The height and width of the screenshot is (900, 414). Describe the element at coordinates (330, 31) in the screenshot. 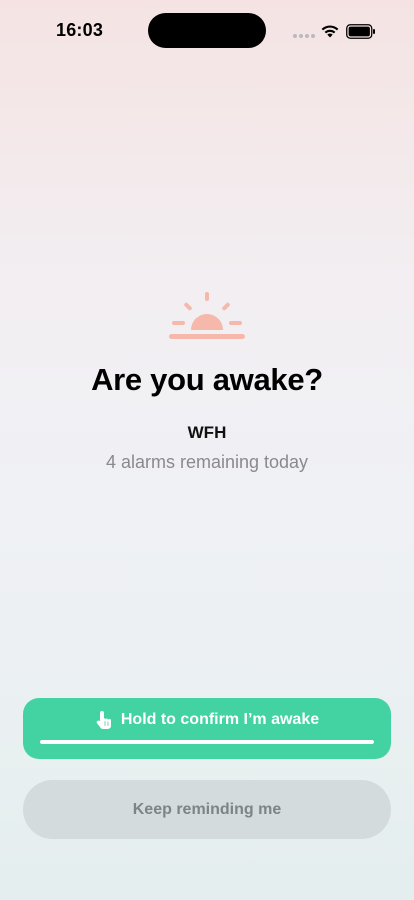

I see `wifi-icon` at that location.